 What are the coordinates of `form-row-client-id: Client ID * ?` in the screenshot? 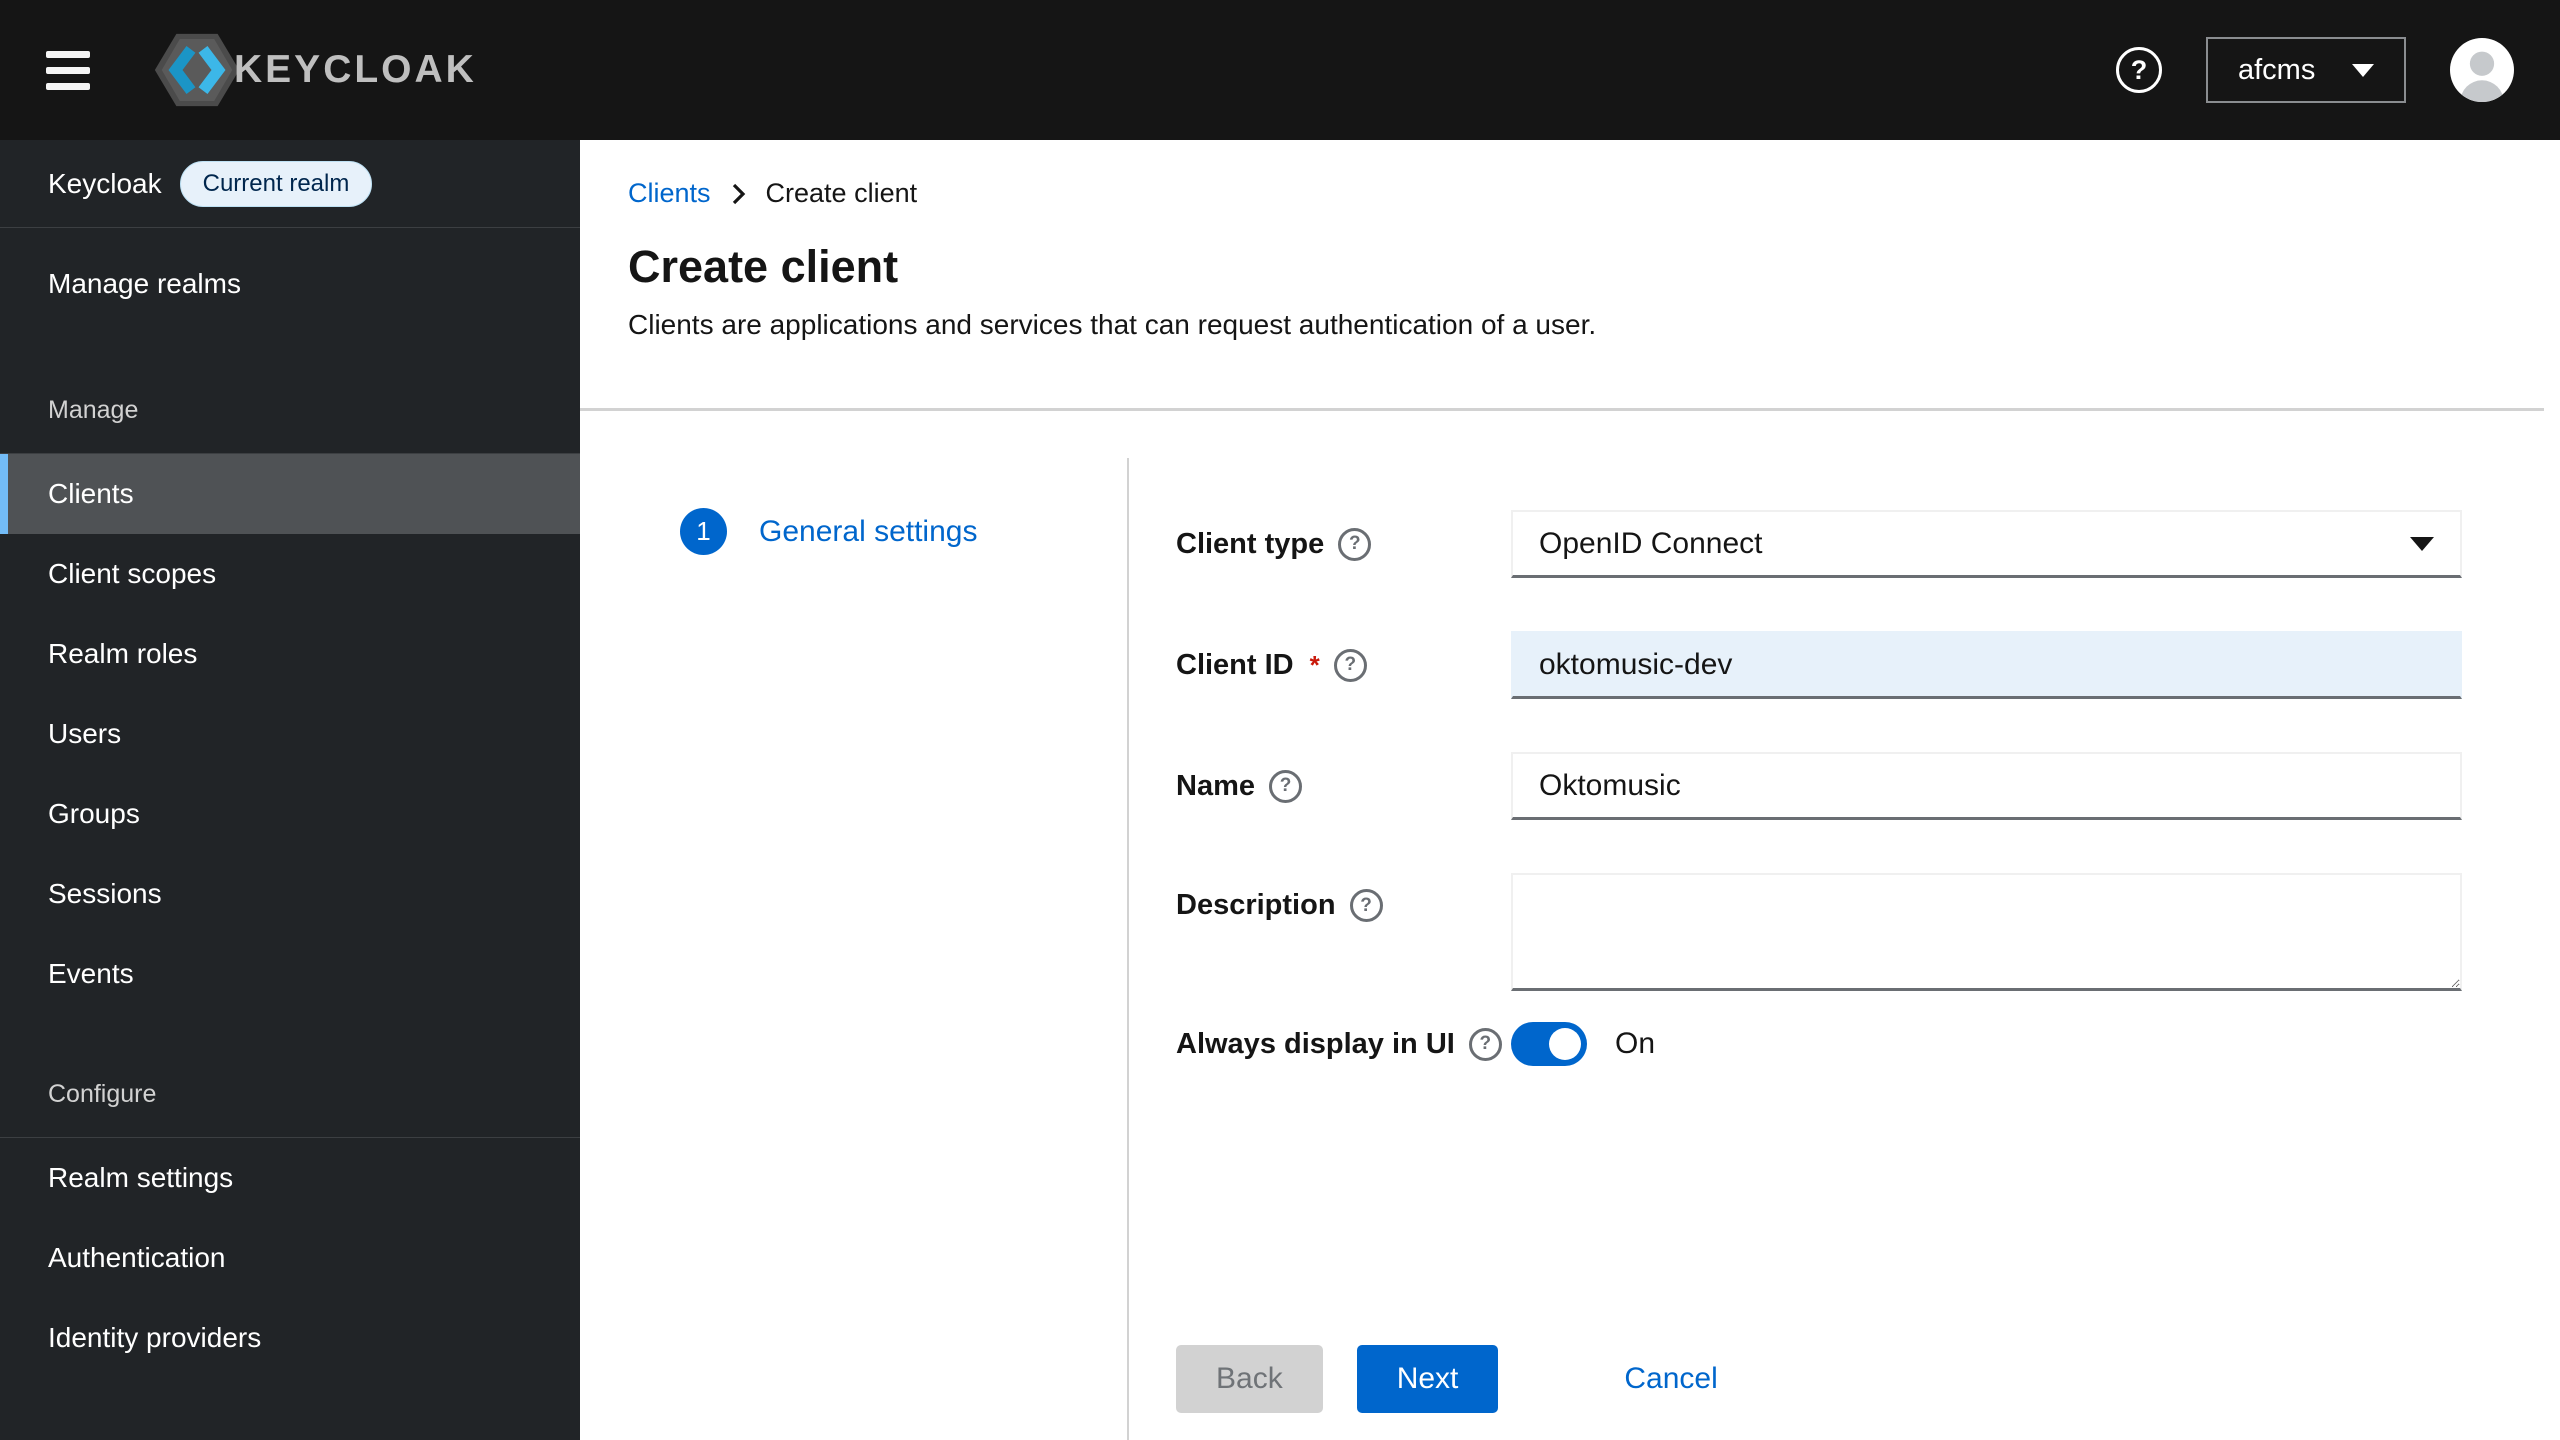 It's located at (1819, 665).